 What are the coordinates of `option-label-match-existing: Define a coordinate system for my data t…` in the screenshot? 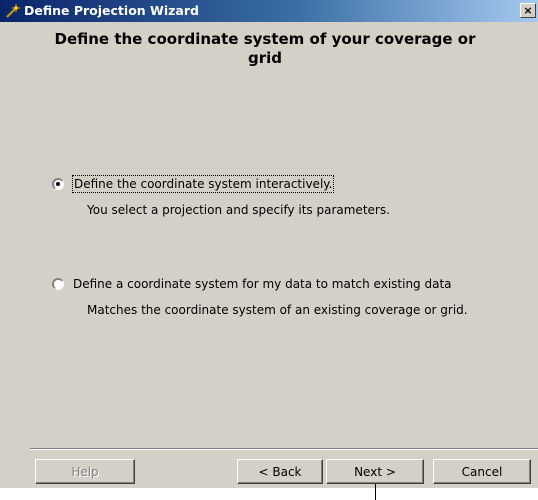 It's located at (262, 284).